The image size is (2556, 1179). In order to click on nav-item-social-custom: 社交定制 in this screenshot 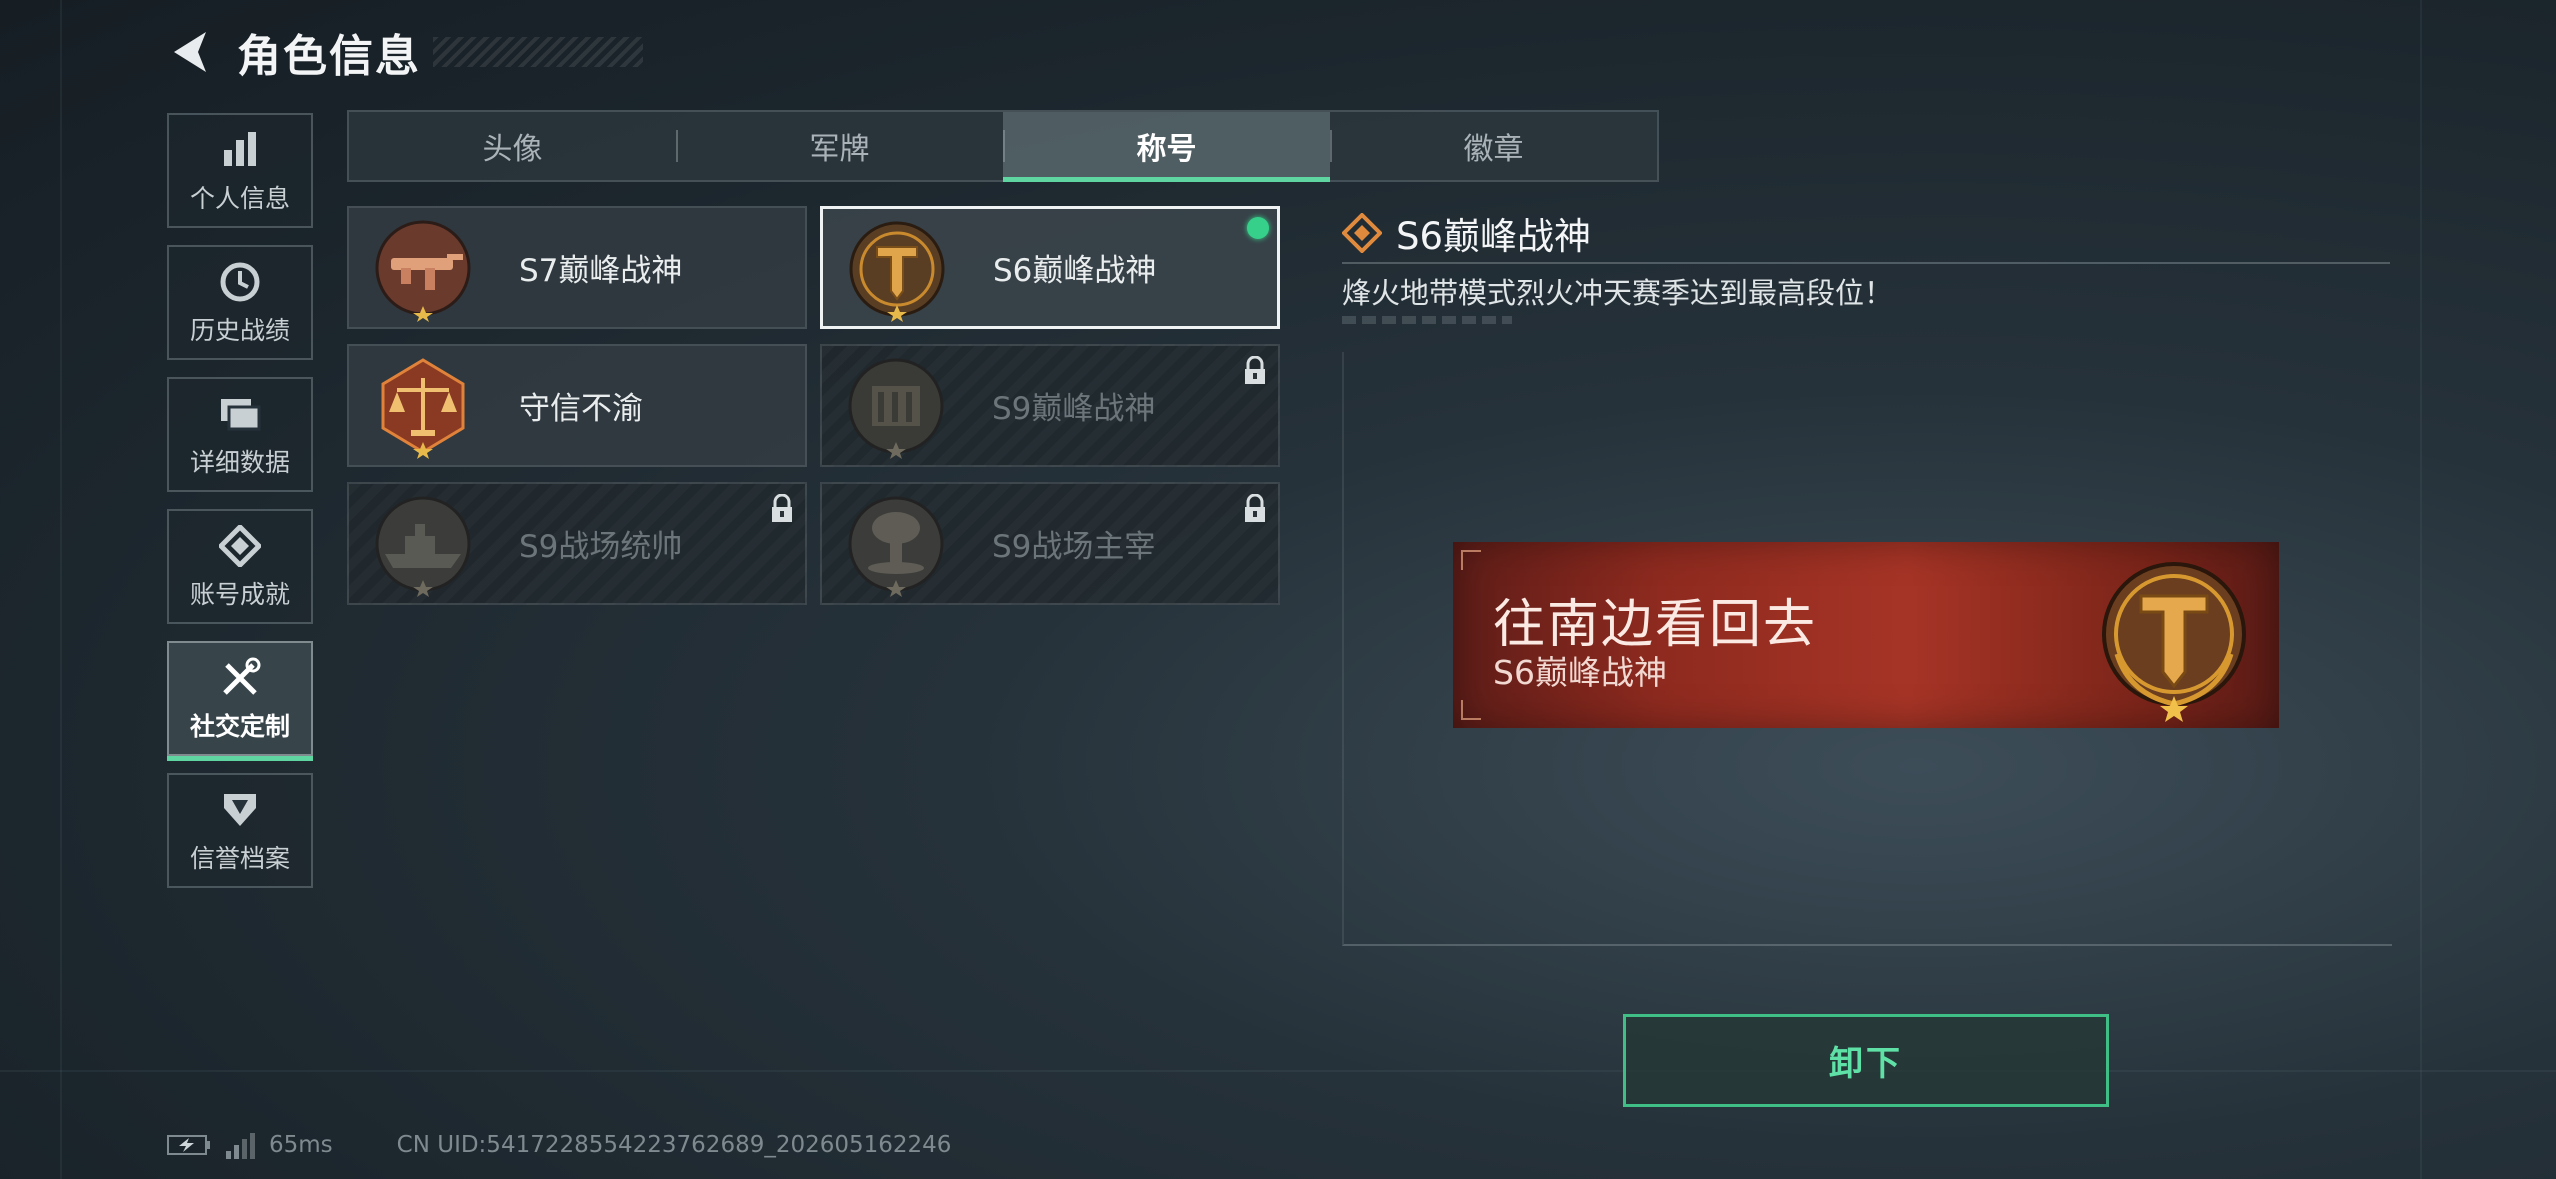, I will do `click(240, 701)`.